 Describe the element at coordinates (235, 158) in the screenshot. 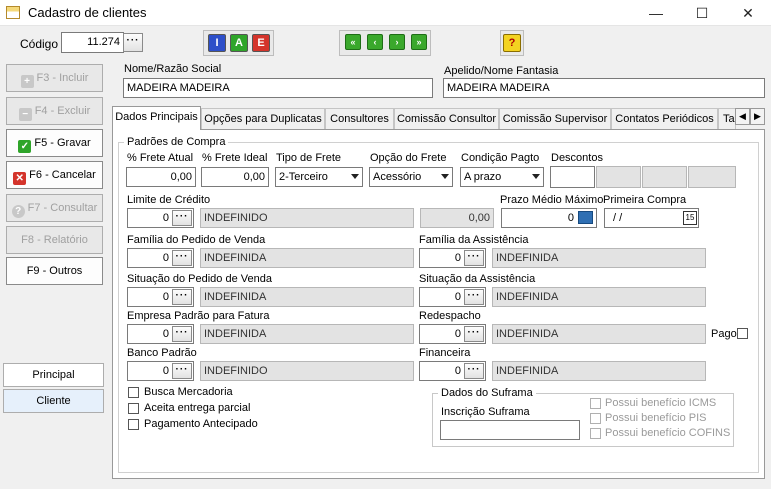

I see `frete-ideal-label: % Frete Ideal` at that location.